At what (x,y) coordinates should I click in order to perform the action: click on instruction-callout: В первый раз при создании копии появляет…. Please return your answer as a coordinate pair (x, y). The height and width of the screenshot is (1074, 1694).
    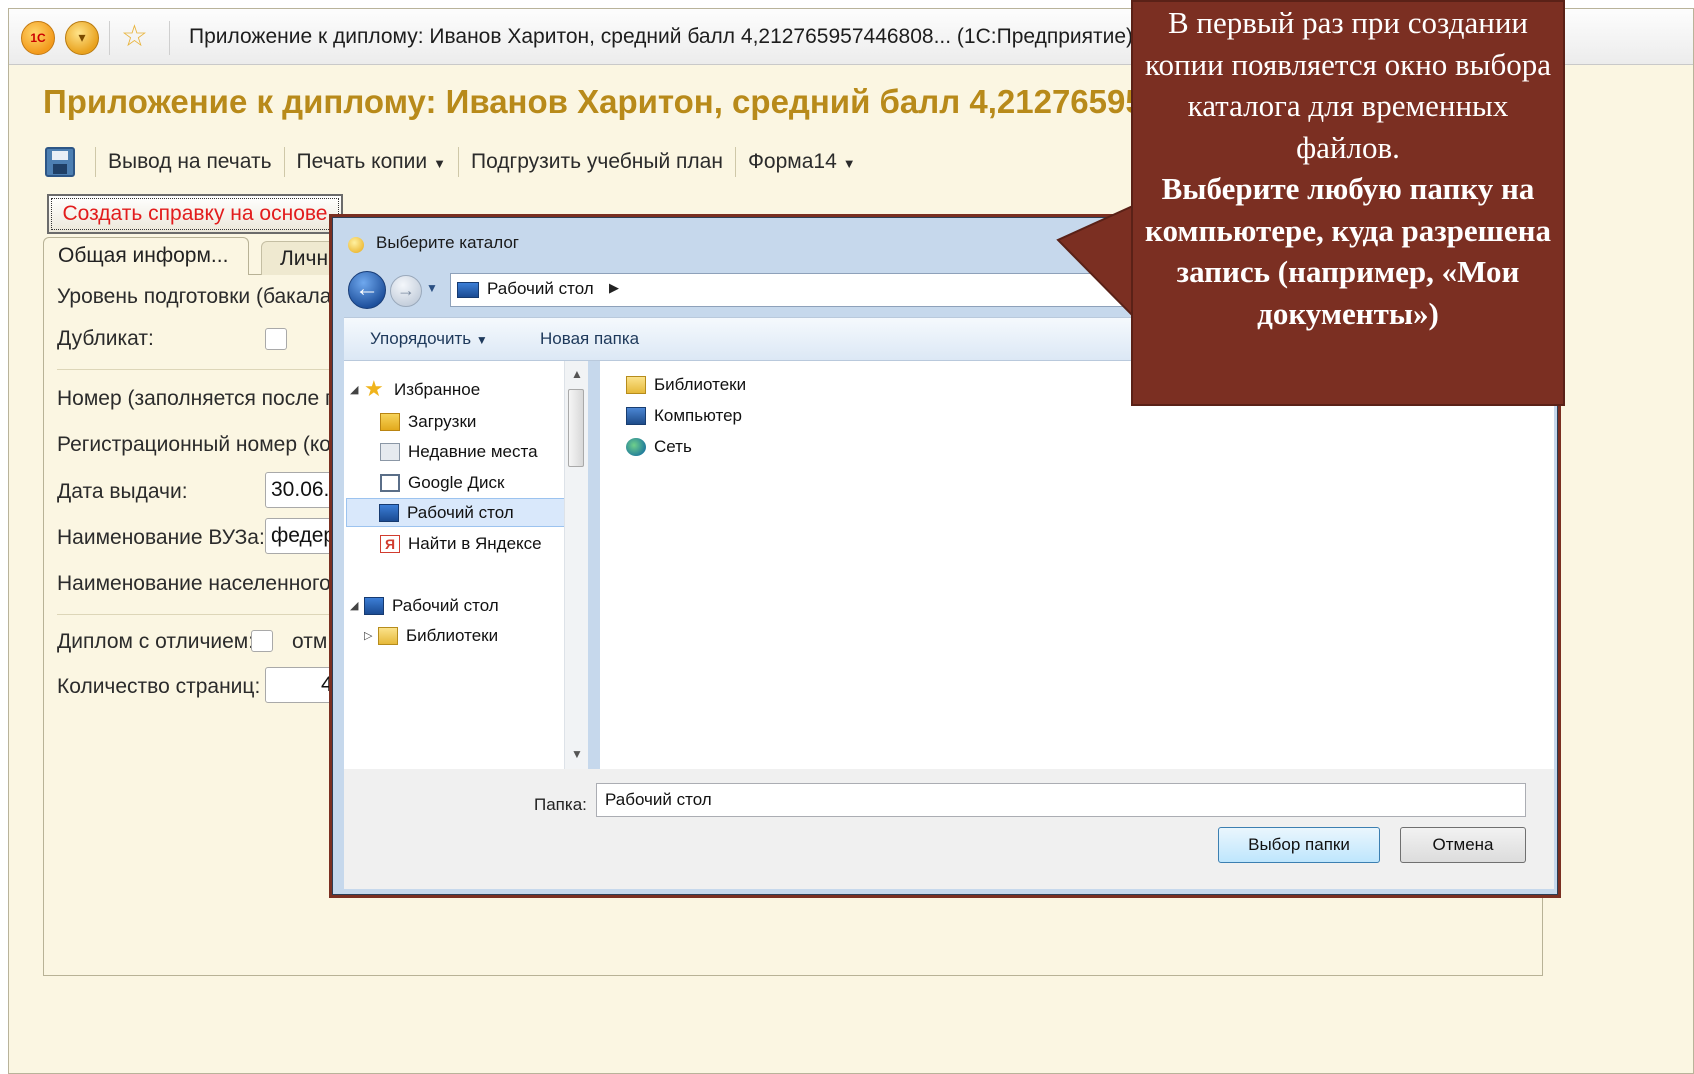
    Looking at the image, I should click on (1348, 203).